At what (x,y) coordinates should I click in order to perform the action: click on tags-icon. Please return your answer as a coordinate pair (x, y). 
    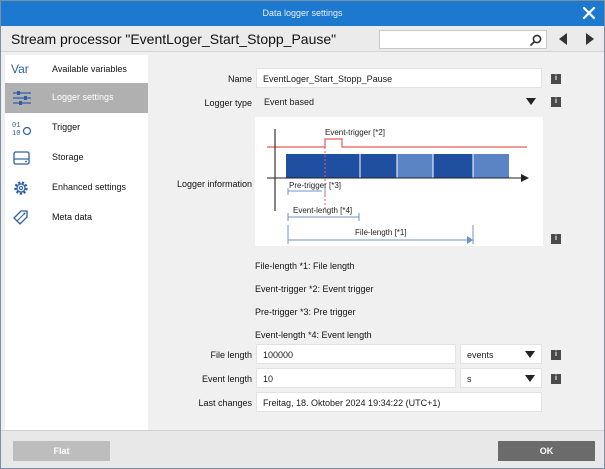
    Looking at the image, I should click on (20, 217).